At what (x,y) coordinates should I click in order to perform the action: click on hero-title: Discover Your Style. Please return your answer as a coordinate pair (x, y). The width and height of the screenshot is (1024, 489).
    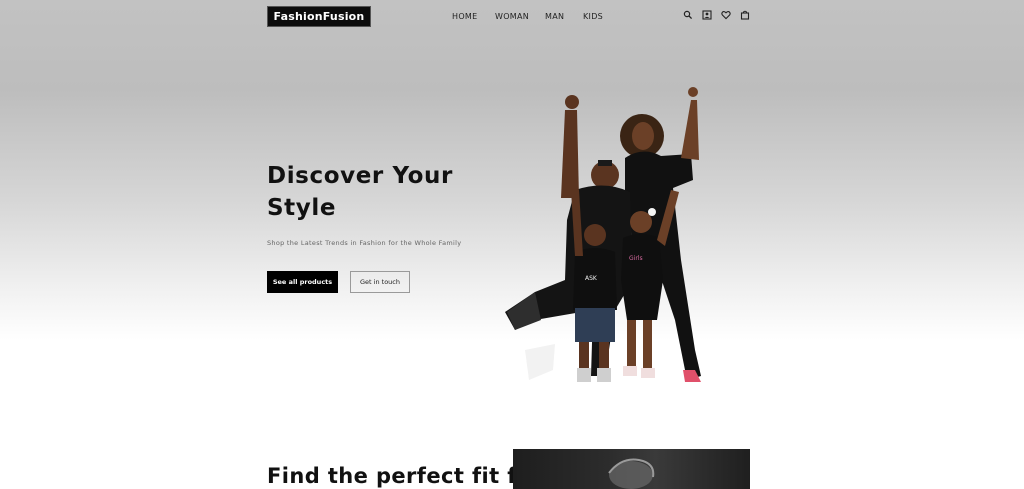
    Looking at the image, I should click on (360, 192).